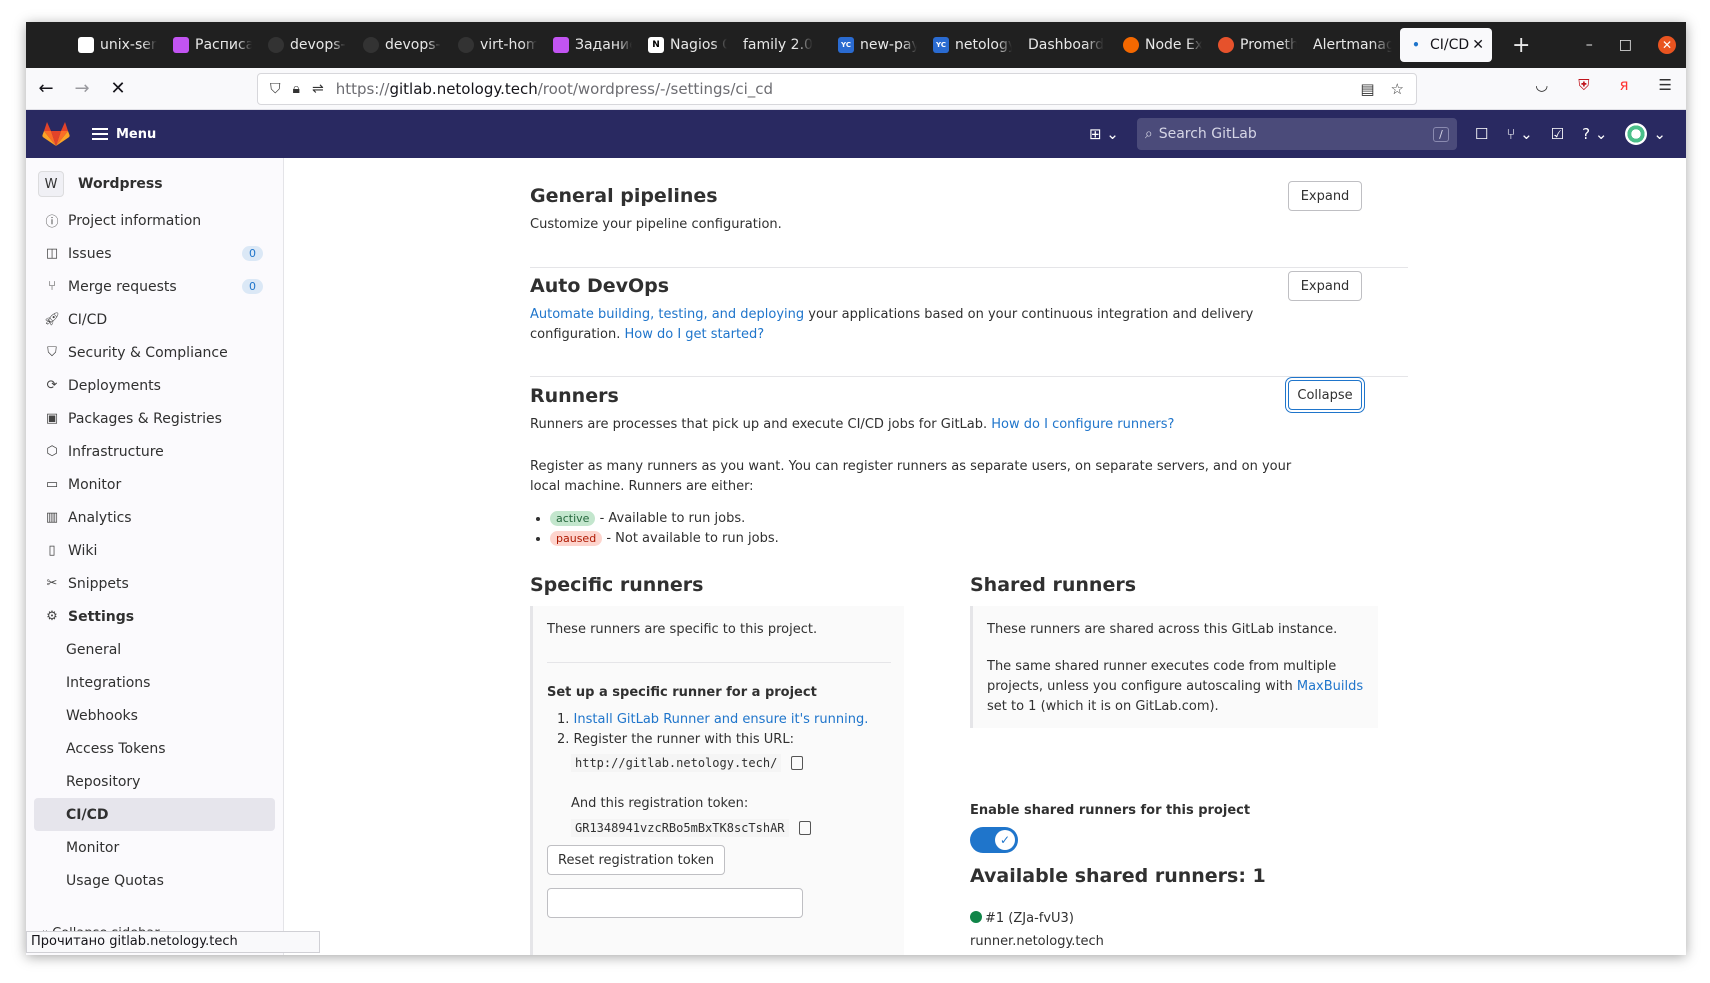  What do you see at coordinates (181, 45) in the screenshot?
I see `app-icon` at bounding box center [181, 45].